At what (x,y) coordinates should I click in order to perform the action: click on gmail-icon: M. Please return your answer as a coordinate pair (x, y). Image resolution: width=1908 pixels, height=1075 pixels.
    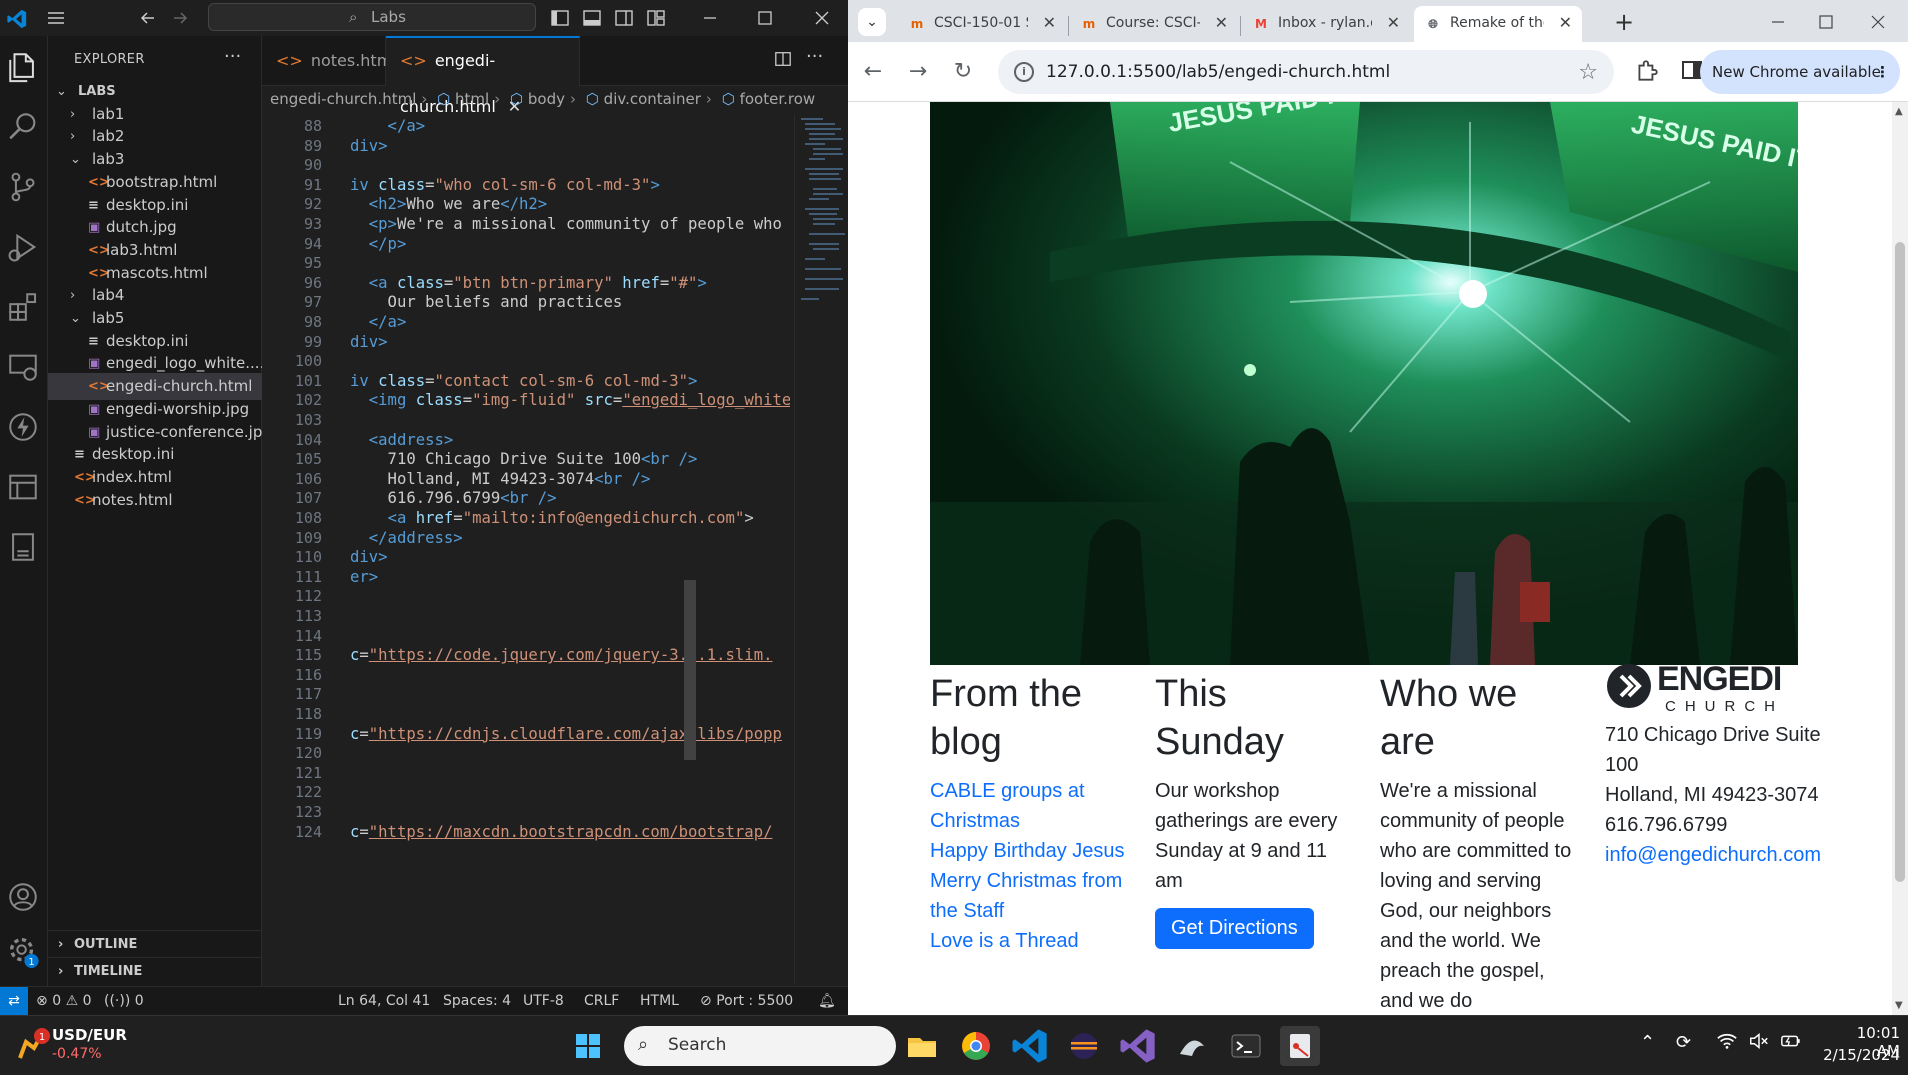
    Looking at the image, I should click on (1261, 24).